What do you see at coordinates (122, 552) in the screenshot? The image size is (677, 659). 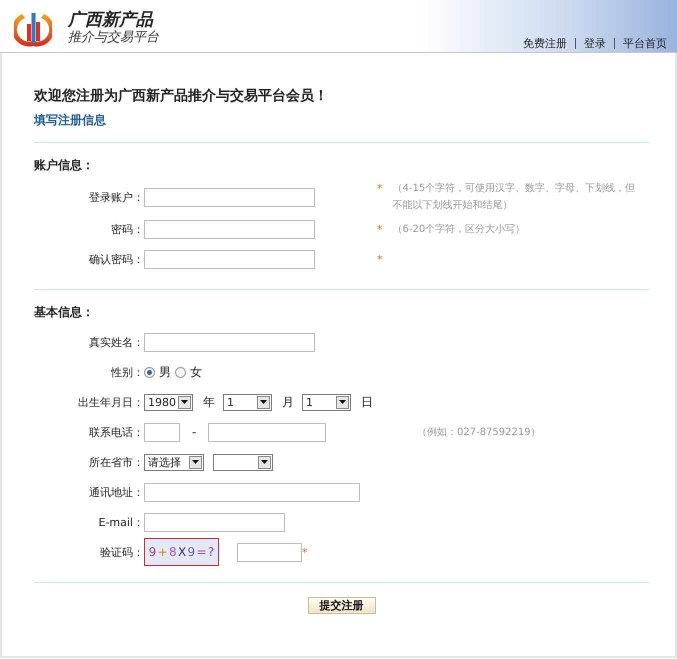 I see `field-label: 验证码：` at bounding box center [122, 552].